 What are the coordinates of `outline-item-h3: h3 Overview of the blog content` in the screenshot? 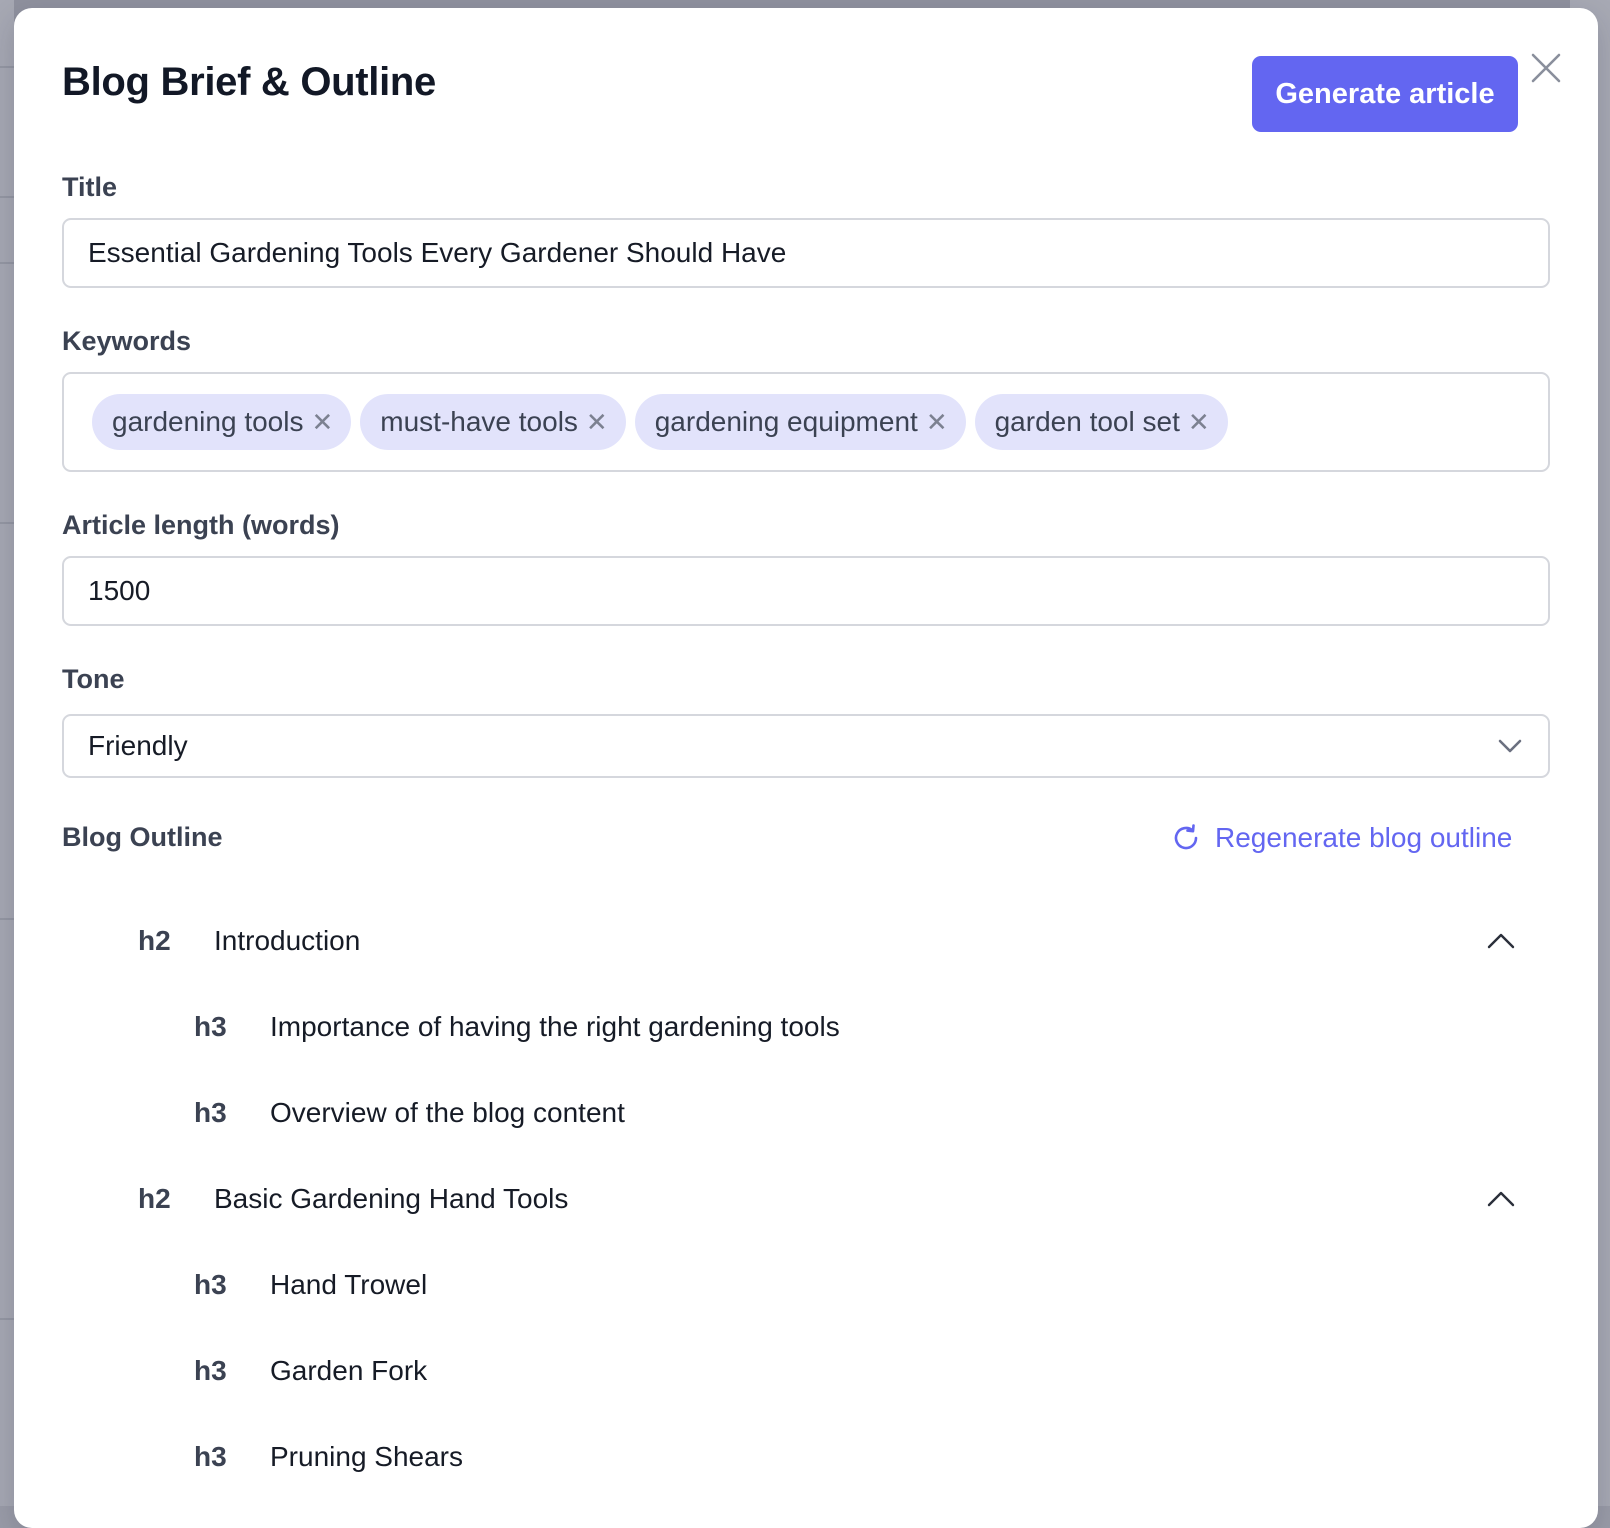 It's located at (854, 1113).